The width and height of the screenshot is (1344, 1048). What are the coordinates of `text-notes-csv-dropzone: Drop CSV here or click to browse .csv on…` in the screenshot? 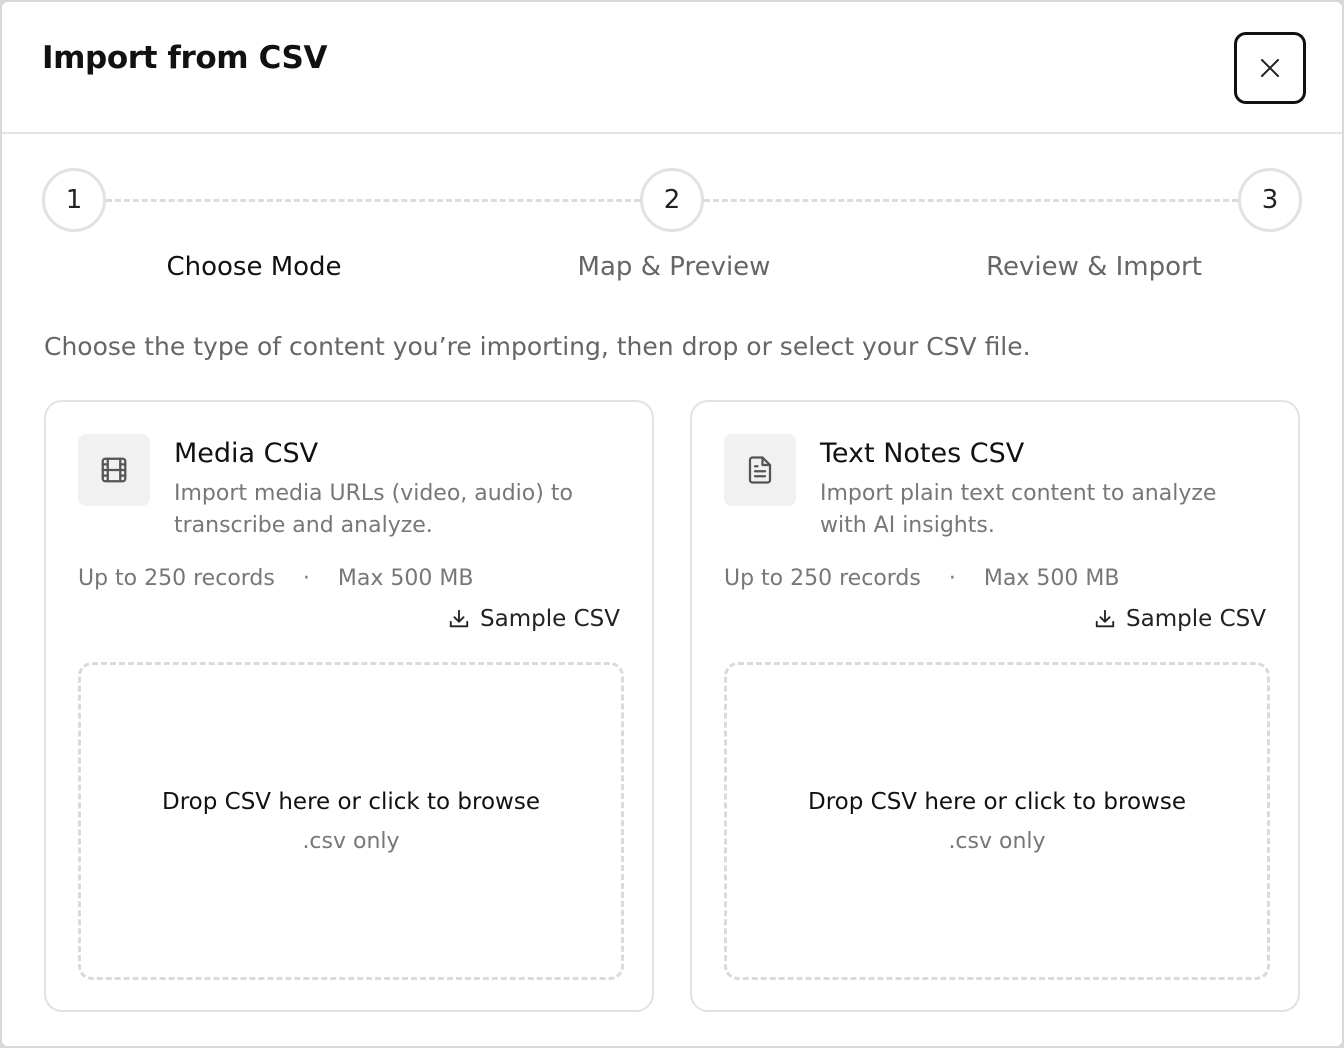 It's located at (997, 821).